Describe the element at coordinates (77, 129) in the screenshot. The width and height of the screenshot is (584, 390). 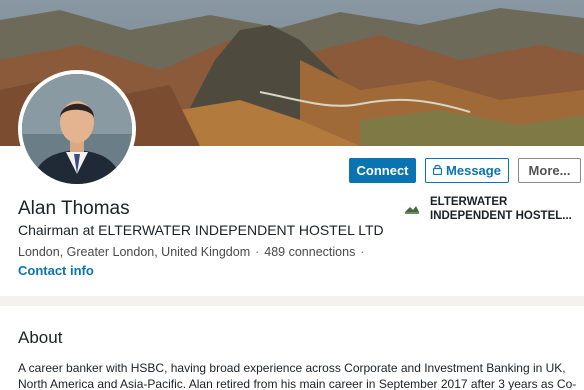
I see `profile-avatar` at that location.